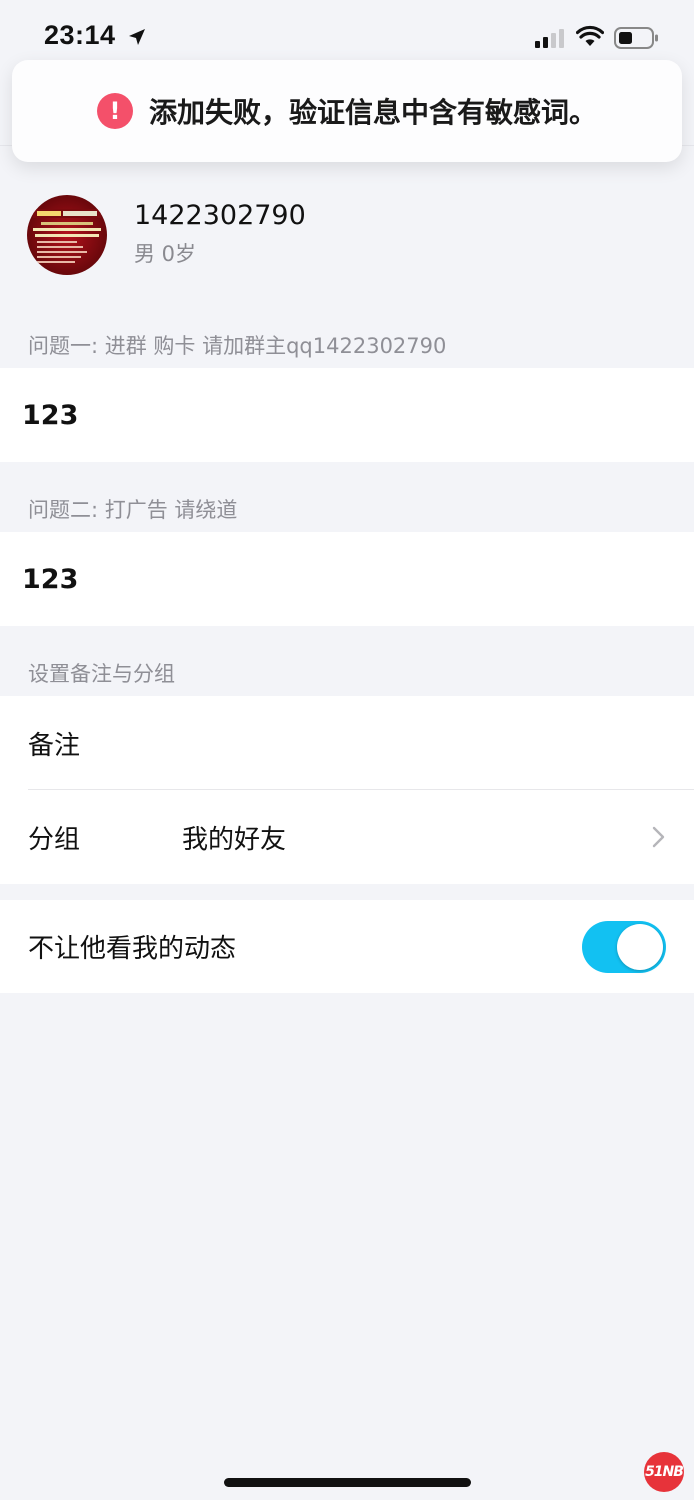 This screenshot has width=694, height=1500. I want to click on avatar, so click(67, 235).